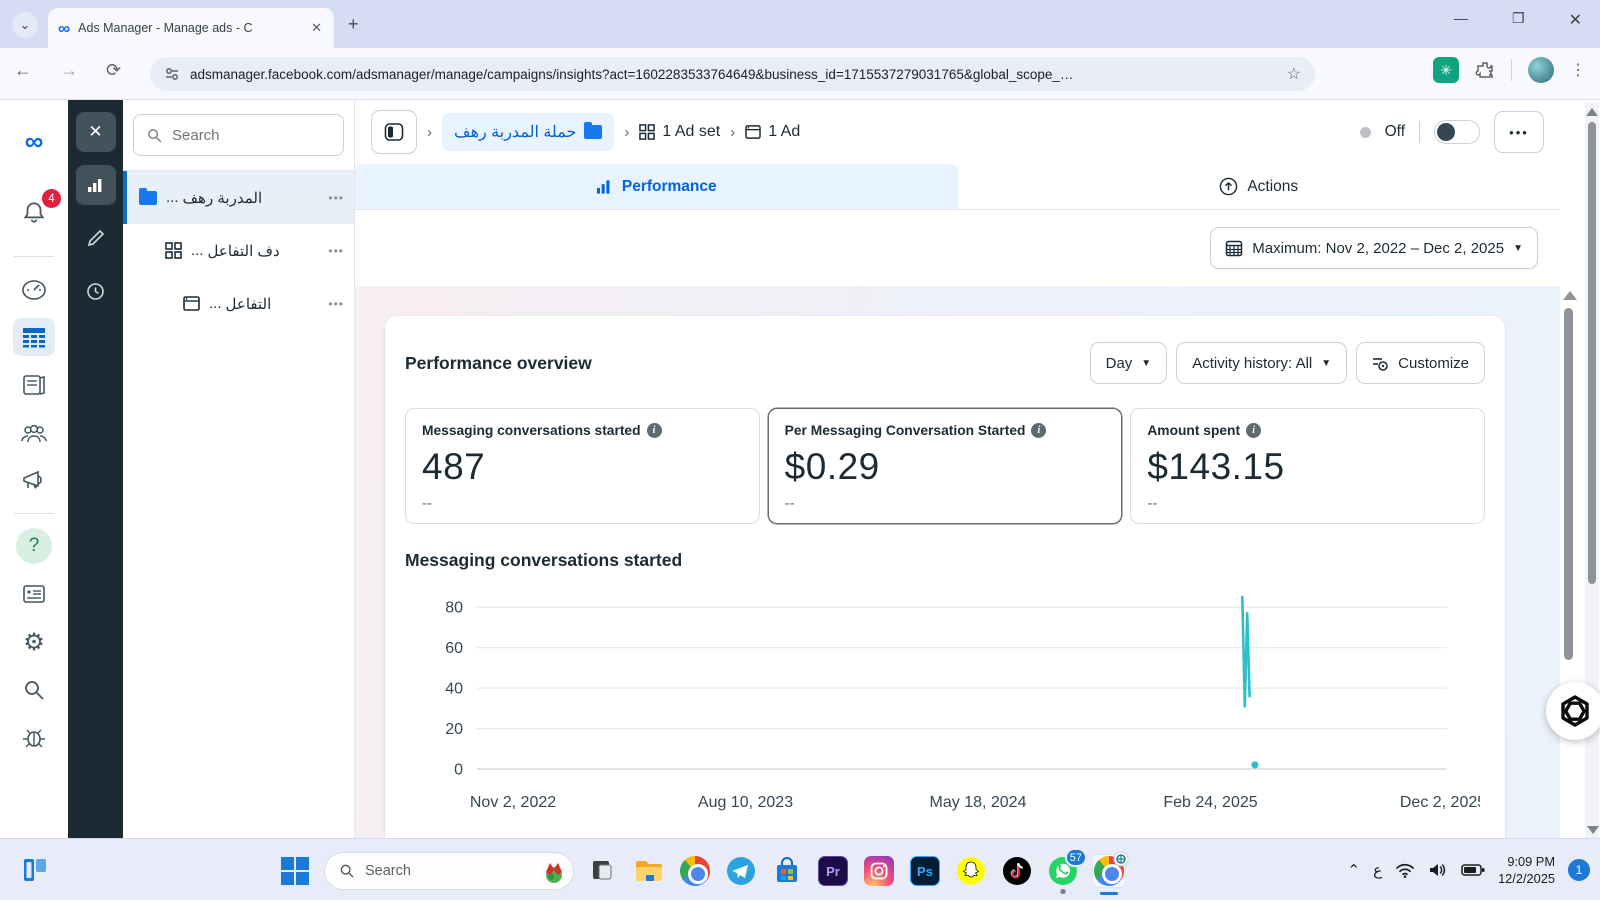 Image resolution: width=1600 pixels, height=900 pixels. Describe the element at coordinates (1446, 70) in the screenshot. I see `extension-gpt-icon: ✳` at that location.